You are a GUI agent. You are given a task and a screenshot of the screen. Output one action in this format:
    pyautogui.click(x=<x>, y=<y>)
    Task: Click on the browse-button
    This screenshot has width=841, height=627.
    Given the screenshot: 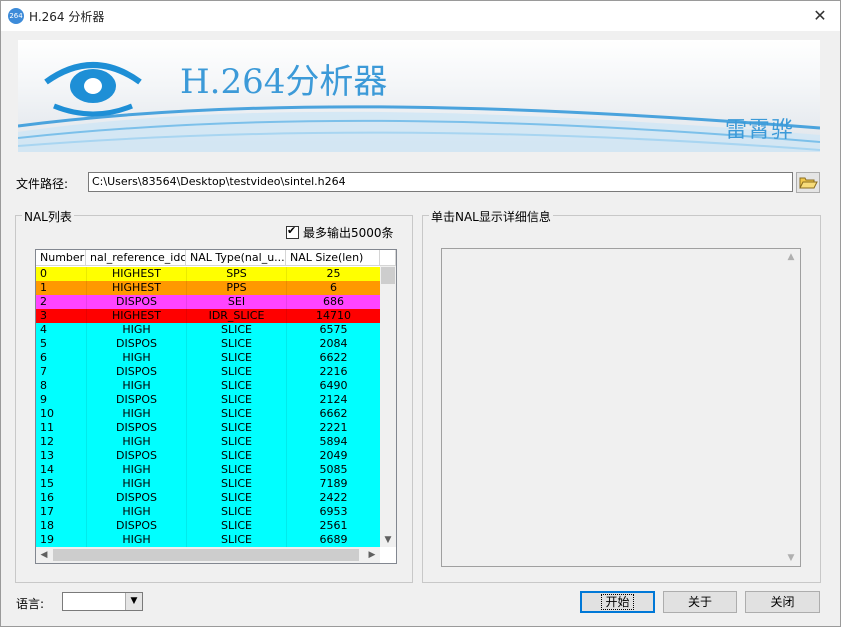 What is the action you would take?
    pyautogui.click(x=808, y=182)
    